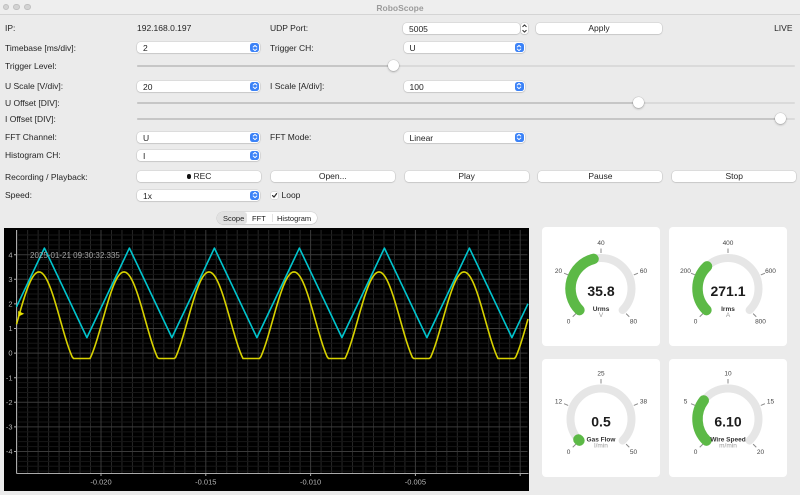 The height and width of the screenshot is (495, 800). I want to click on svg-text: -1, so click(9, 377).